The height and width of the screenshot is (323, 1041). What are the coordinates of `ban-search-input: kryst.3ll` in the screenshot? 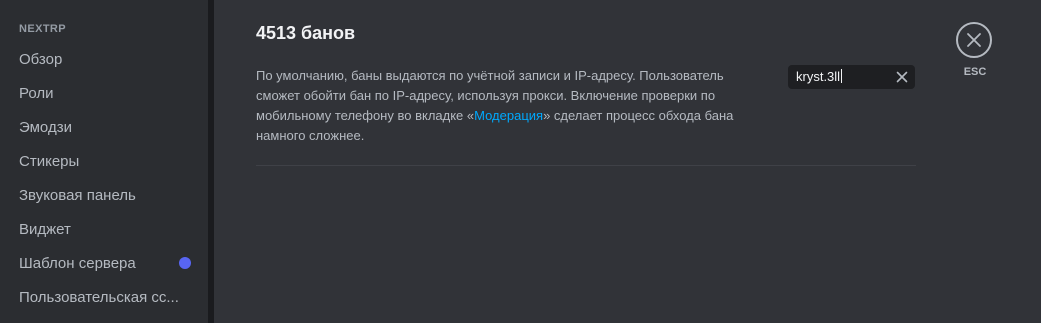 It's located at (819, 76).